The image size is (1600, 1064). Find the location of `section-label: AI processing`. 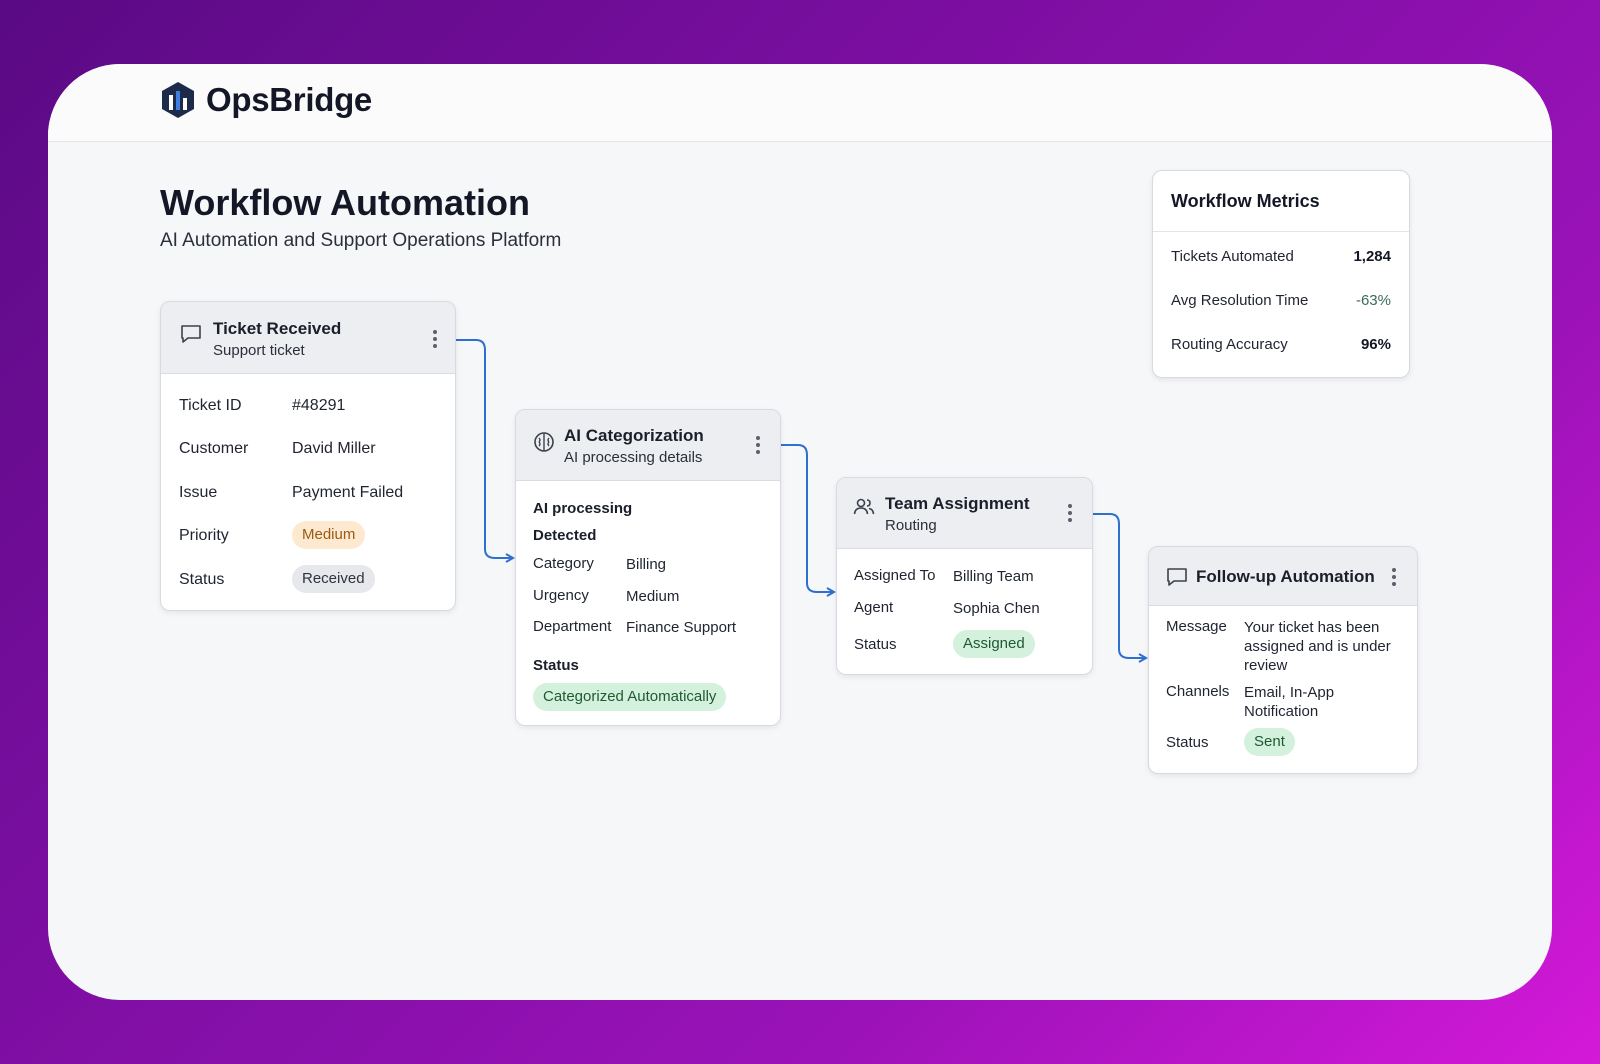

section-label: AI processing is located at coordinates (583, 508).